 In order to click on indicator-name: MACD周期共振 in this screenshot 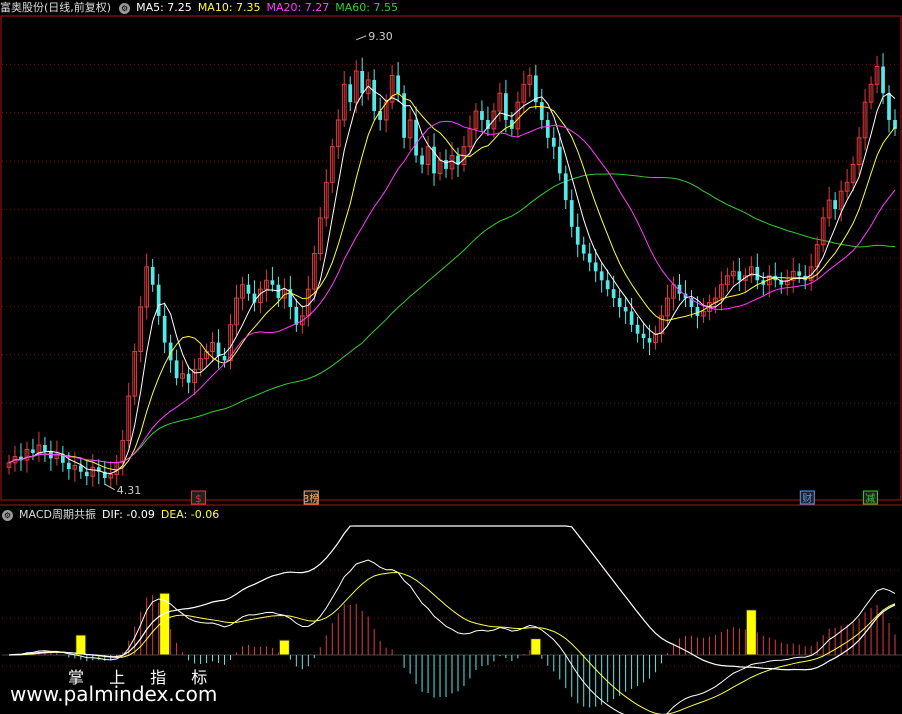, I will do `click(57, 514)`.